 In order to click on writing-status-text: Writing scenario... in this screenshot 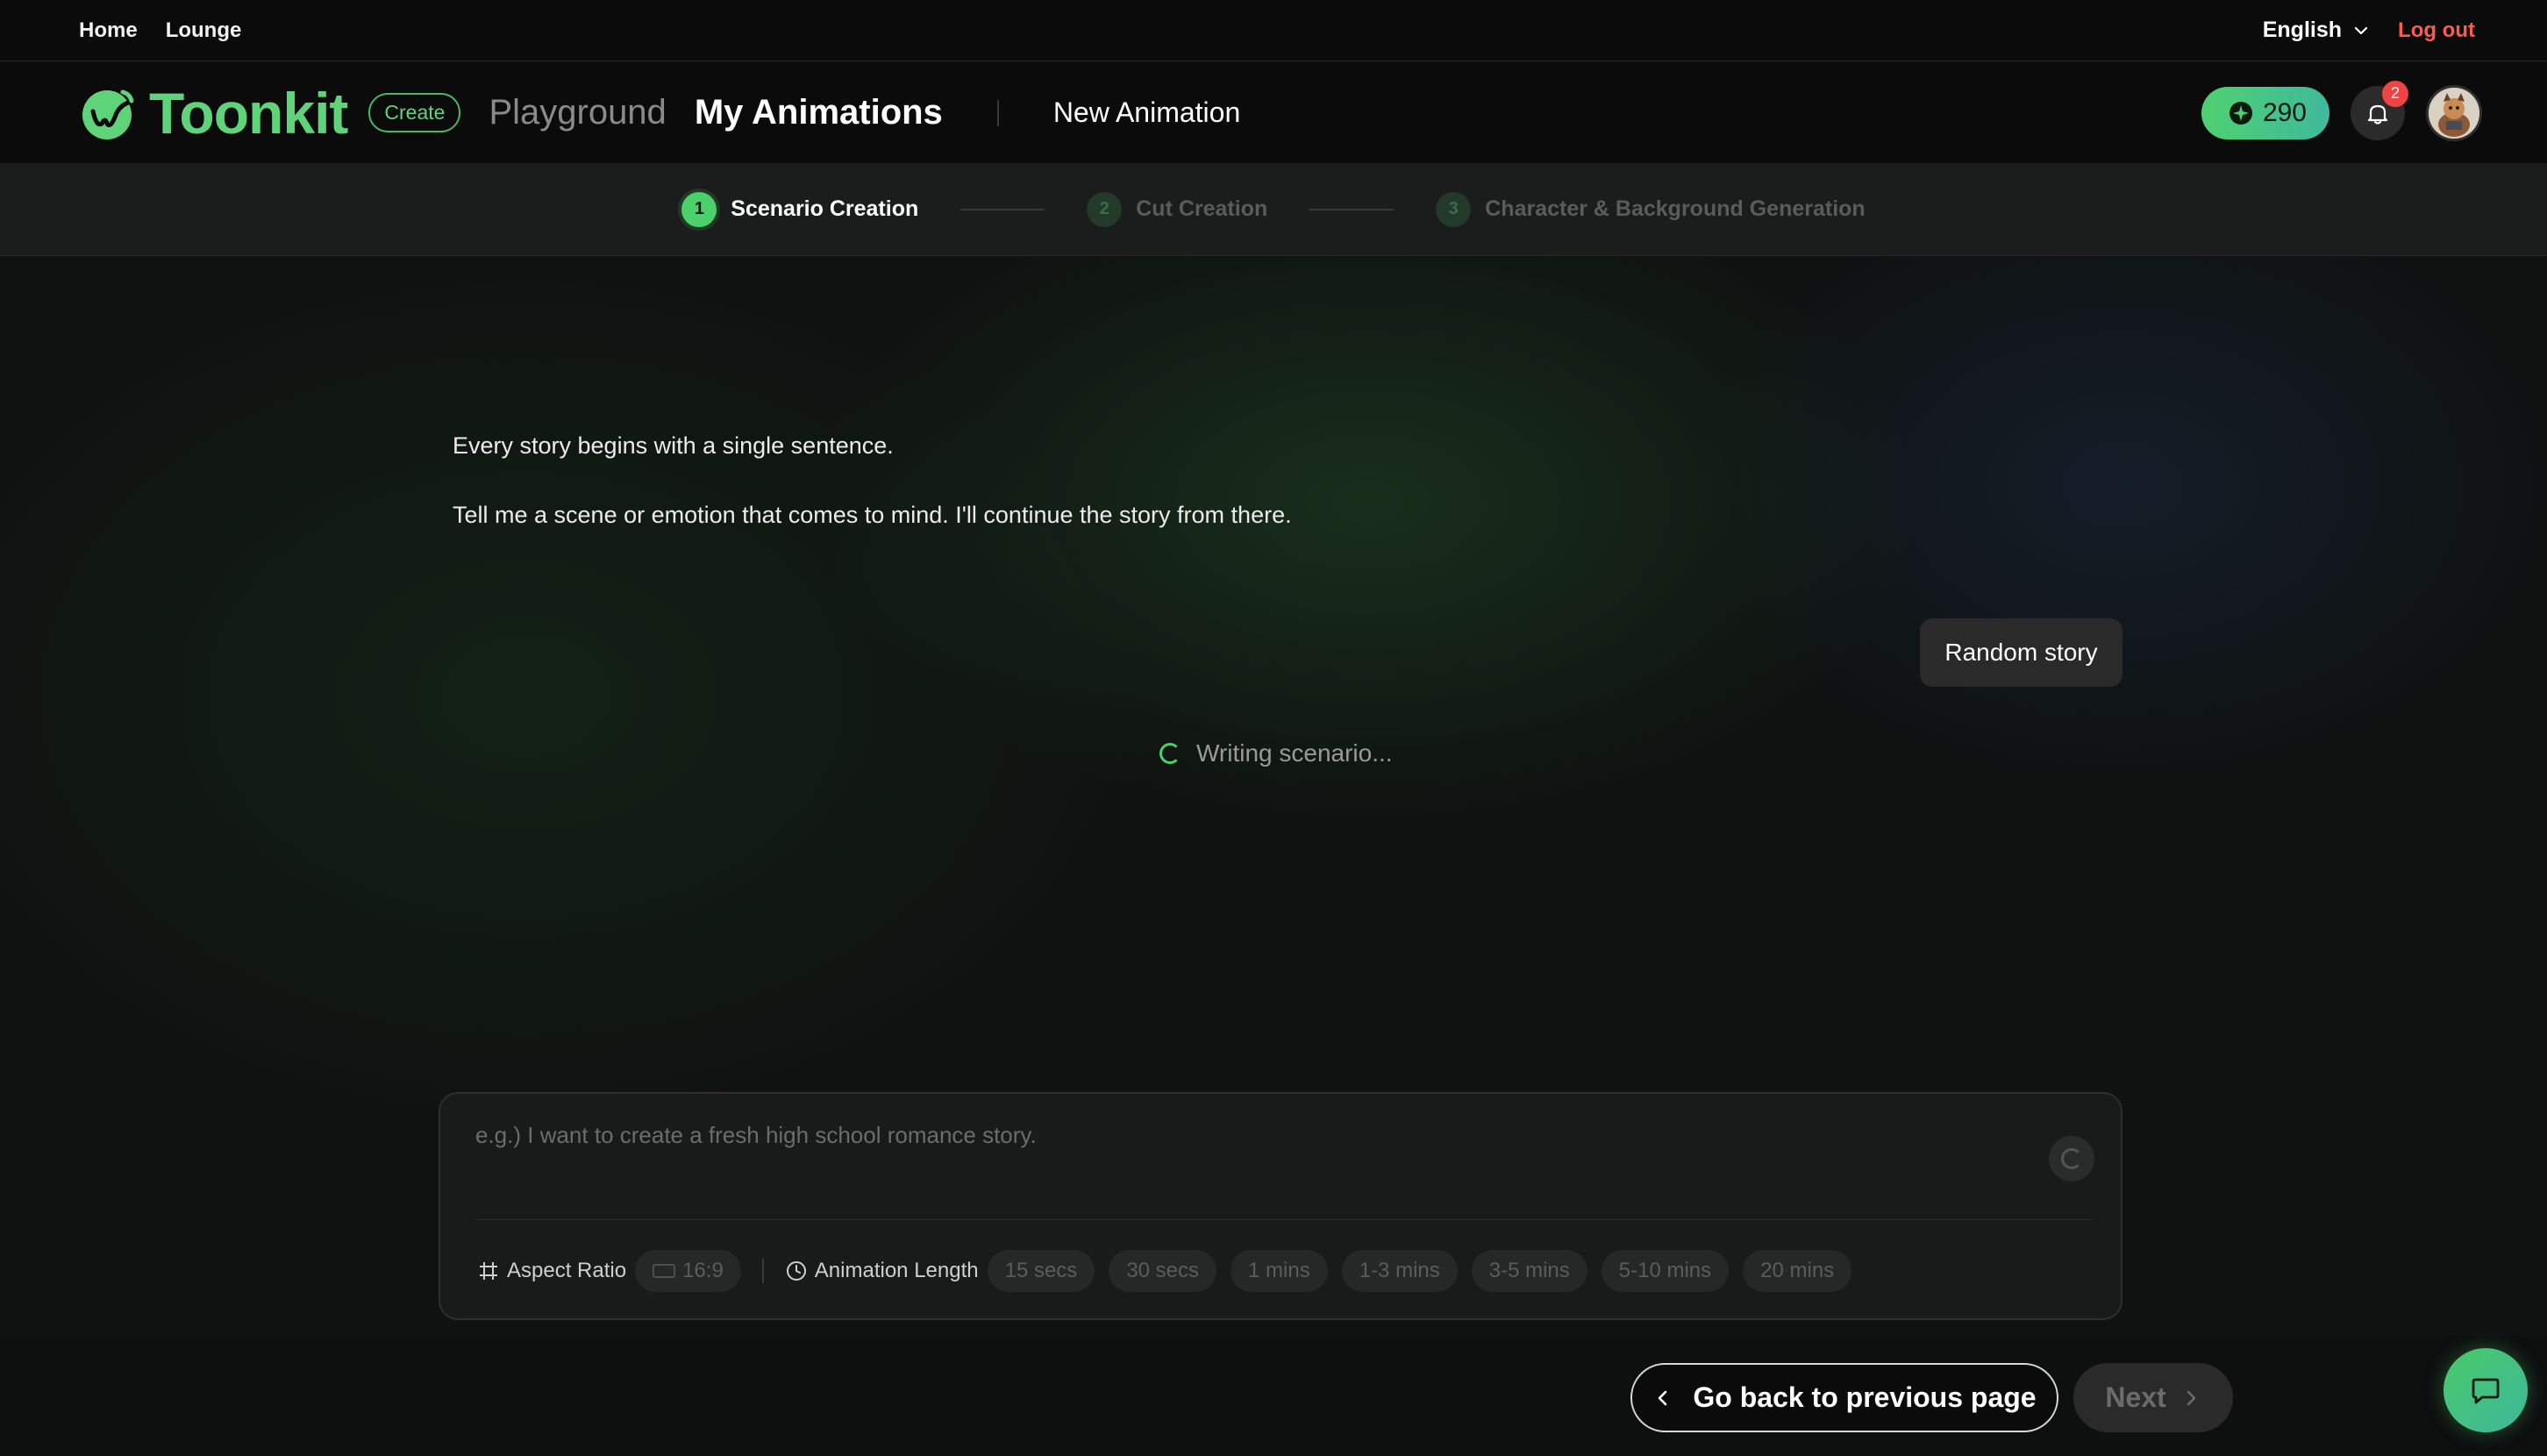, I will do `click(1295, 753)`.